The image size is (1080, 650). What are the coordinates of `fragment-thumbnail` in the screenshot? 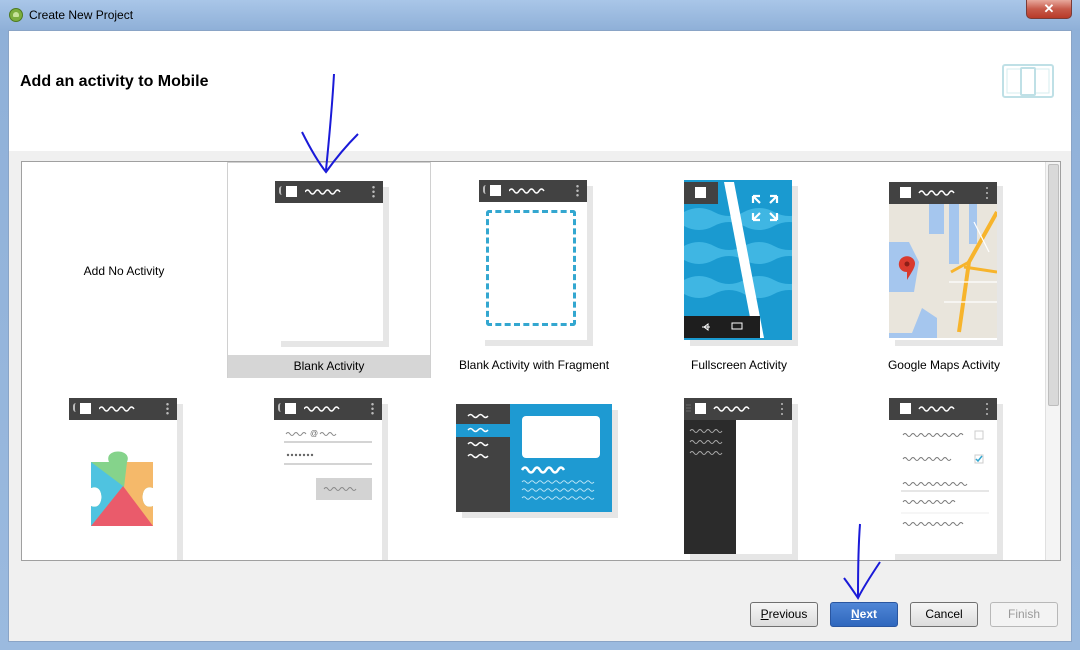 It's located at (533, 260).